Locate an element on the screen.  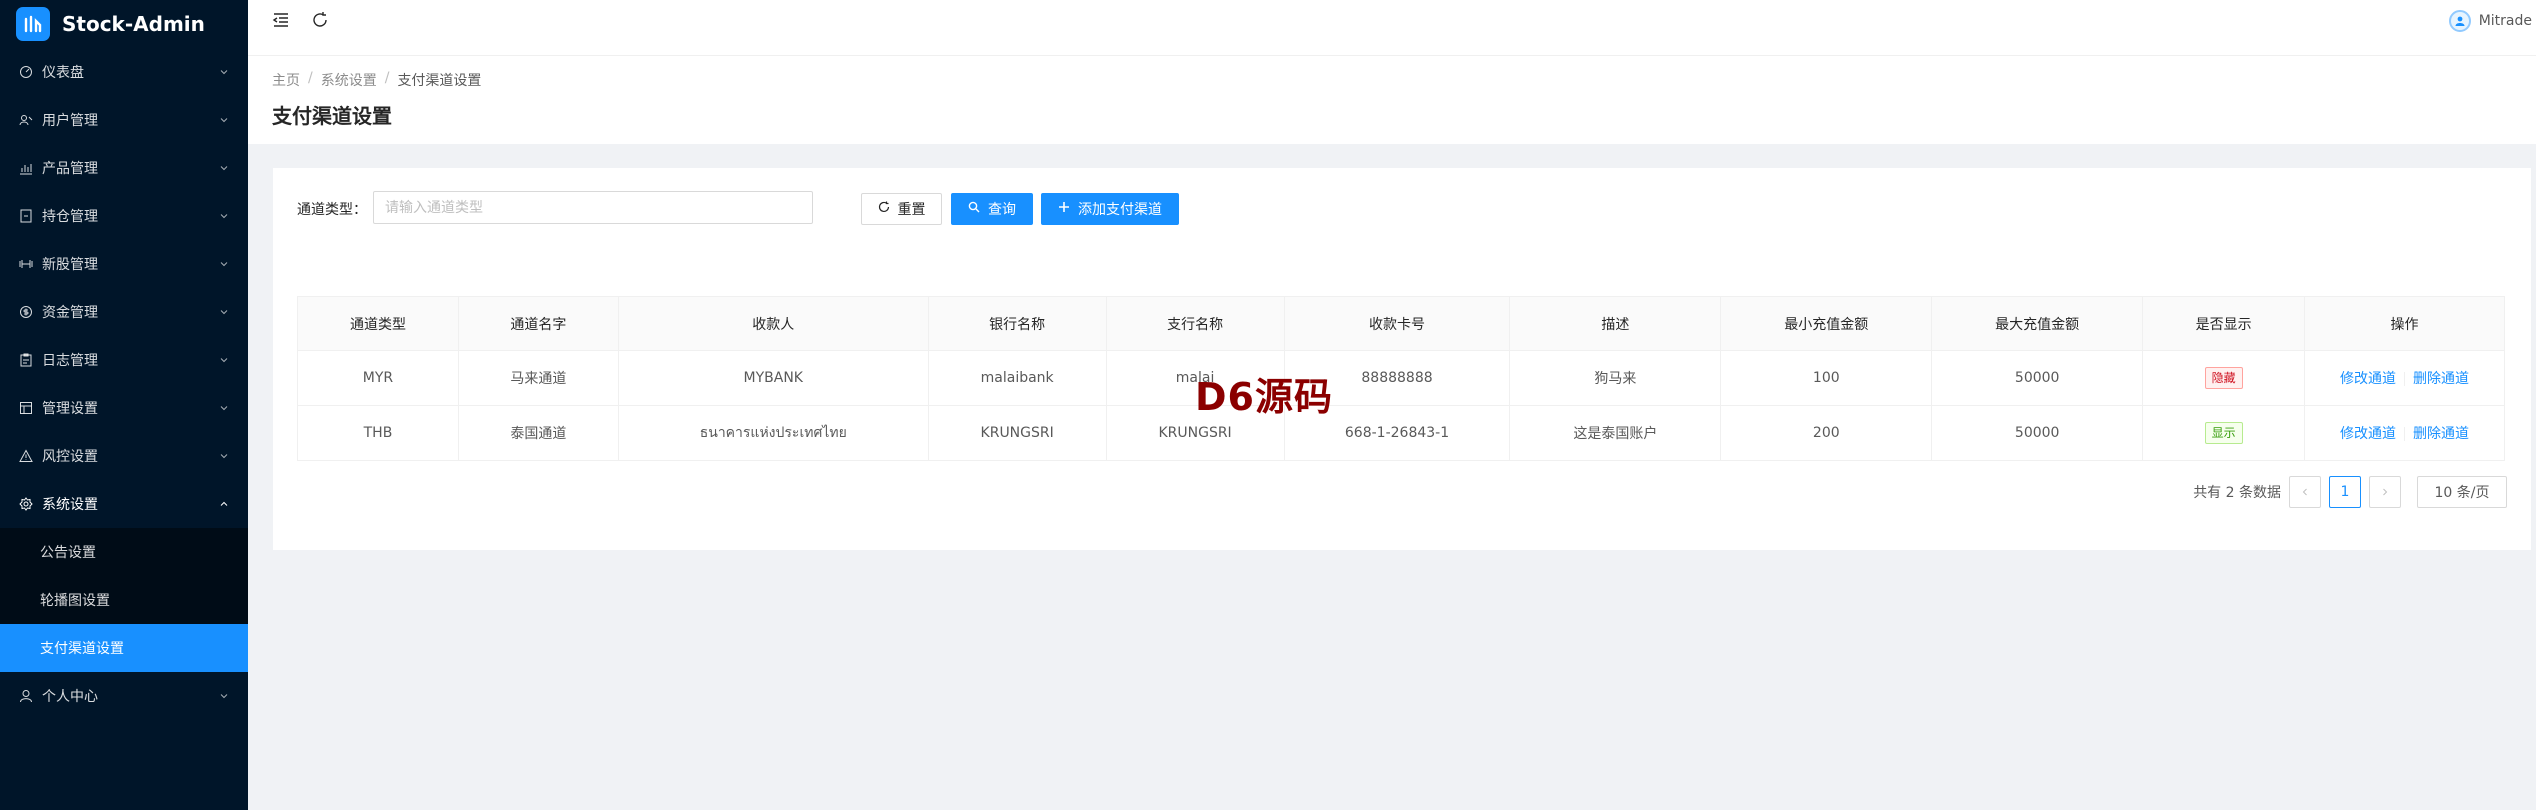
dumbbell-icon is located at coordinates (26, 264).